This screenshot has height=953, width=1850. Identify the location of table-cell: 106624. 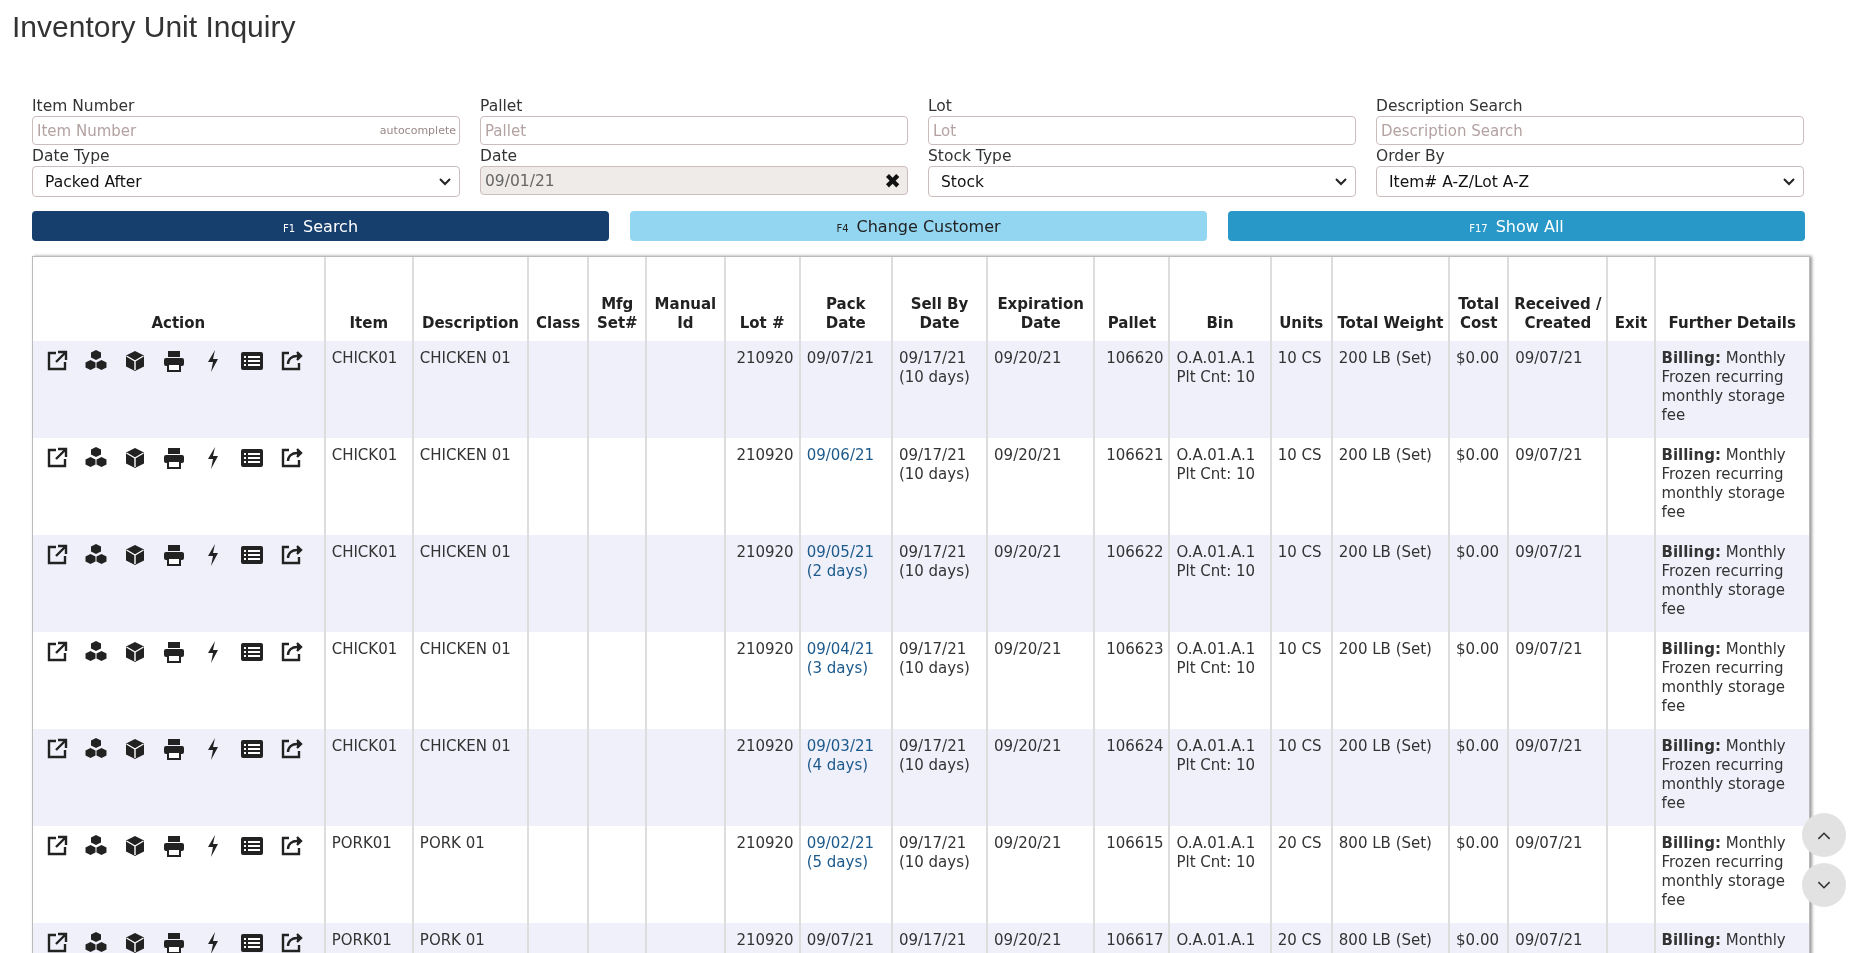
(1132, 777).